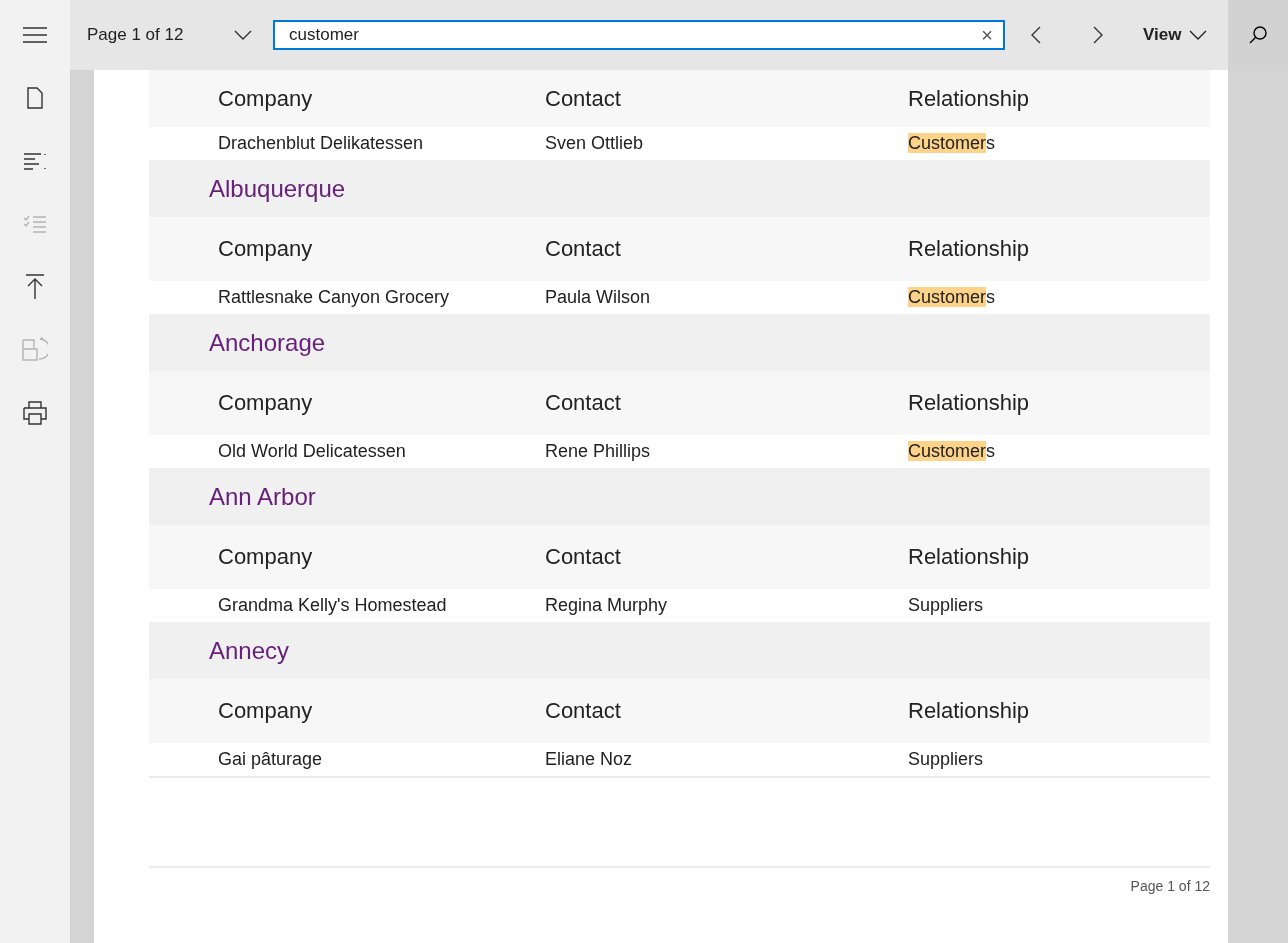 The image size is (1288, 943). Describe the element at coordinates (598, 451) in the screenshot. I see `table-cell-text: Rene Phillips` at that location.